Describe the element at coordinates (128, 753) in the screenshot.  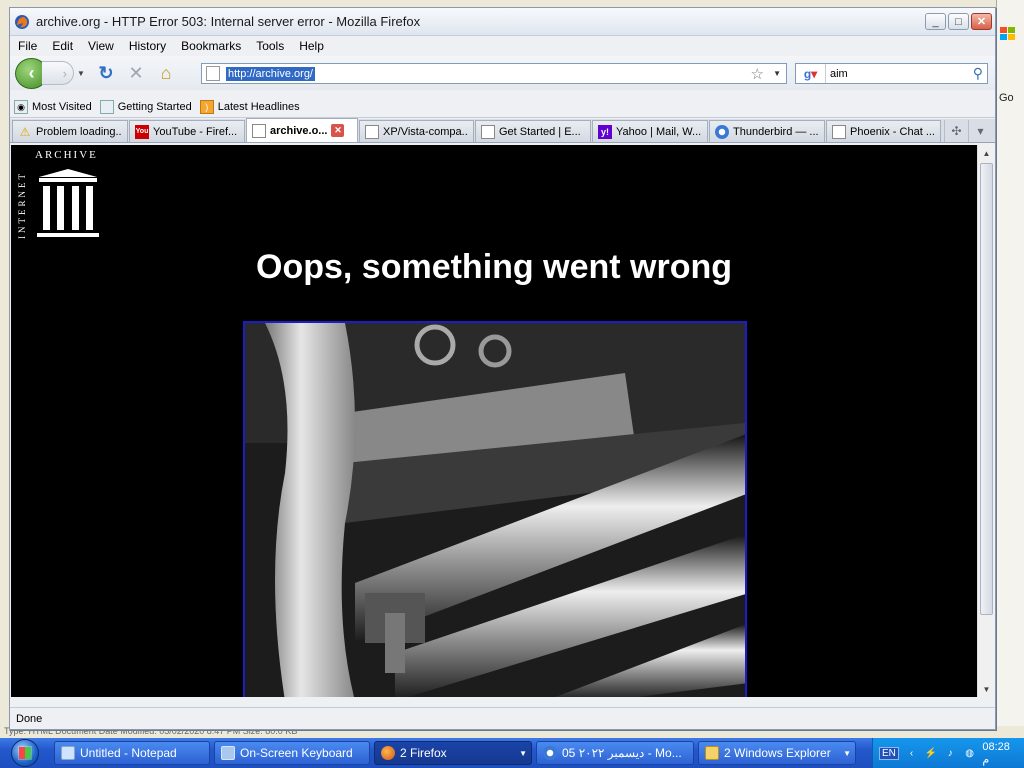
I see `task-label: Untitled - Notepad` at that location.